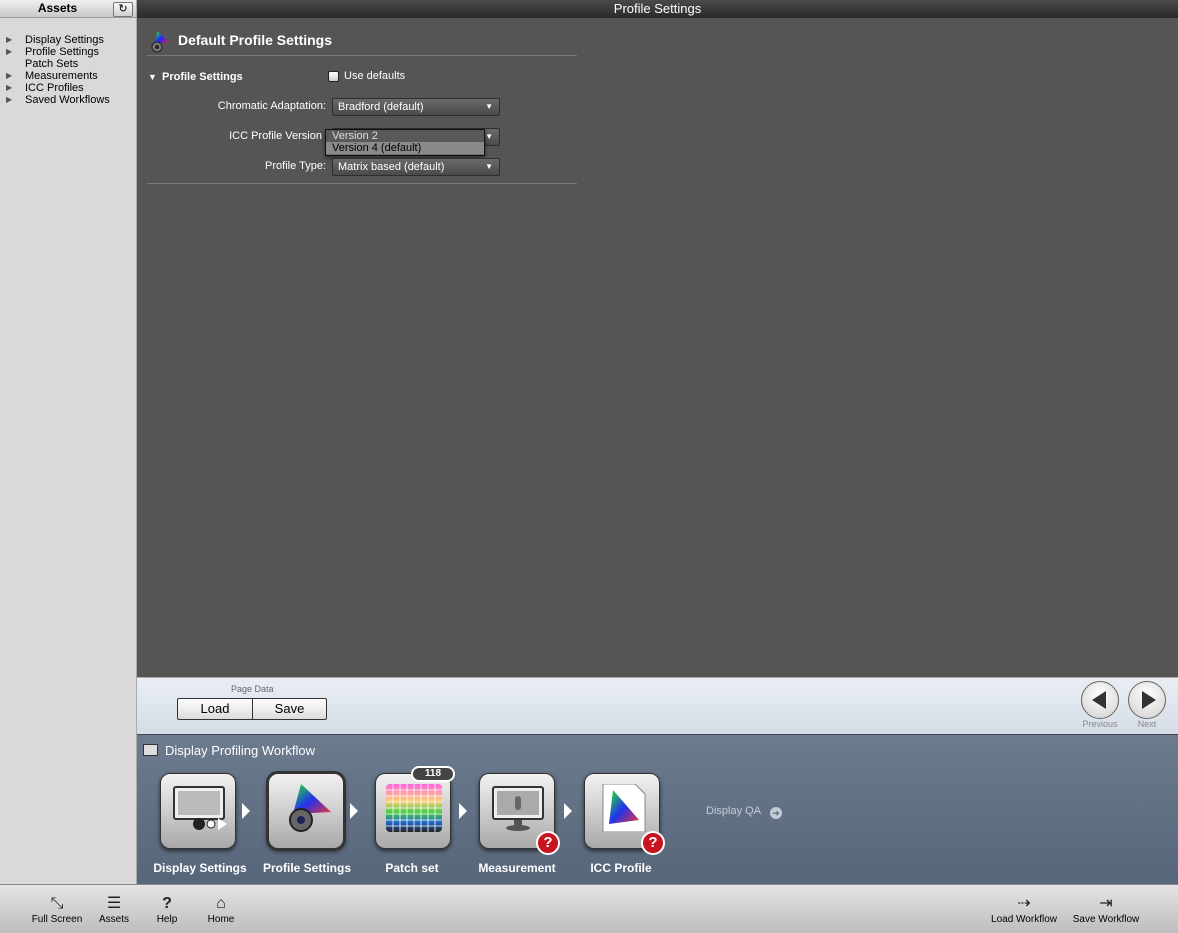  Describe the element at coordinates (414, 808) in the screenshot. I see `patch-grid-icon` at that location.